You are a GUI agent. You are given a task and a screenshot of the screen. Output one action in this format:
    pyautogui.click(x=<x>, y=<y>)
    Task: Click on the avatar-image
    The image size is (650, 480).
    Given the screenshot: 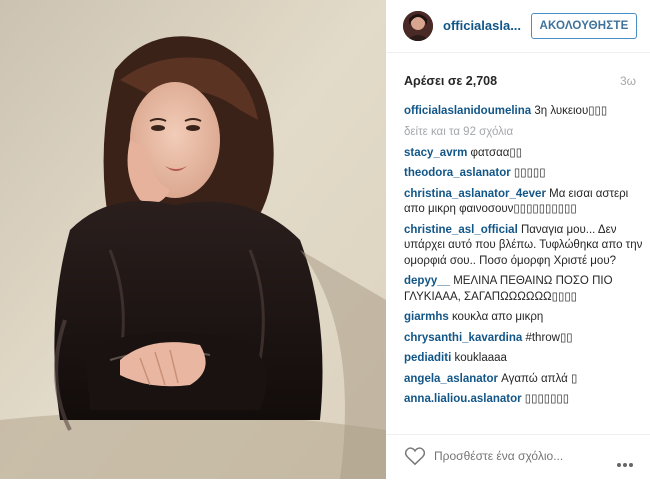 What is the action you would take?
    pyautogui.click(x=418, y=26)
    